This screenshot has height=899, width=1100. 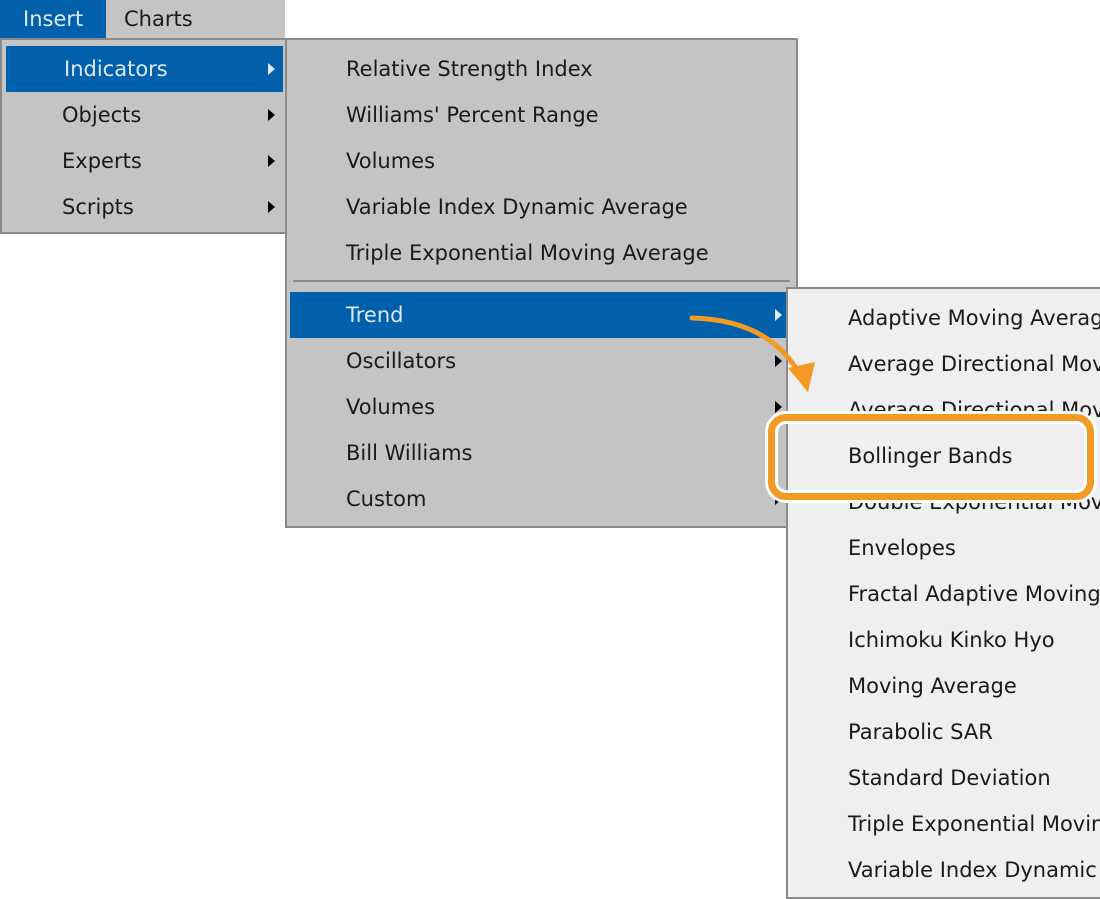 I want to click on annotation-arrow-icon, so click(x=752, y=353).